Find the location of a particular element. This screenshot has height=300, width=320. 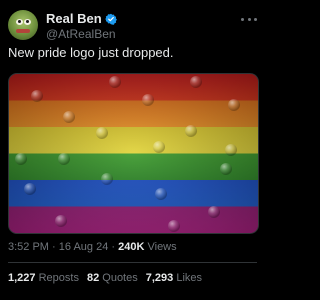

reposts-label: Reposts is located at coordinates (58, 278).